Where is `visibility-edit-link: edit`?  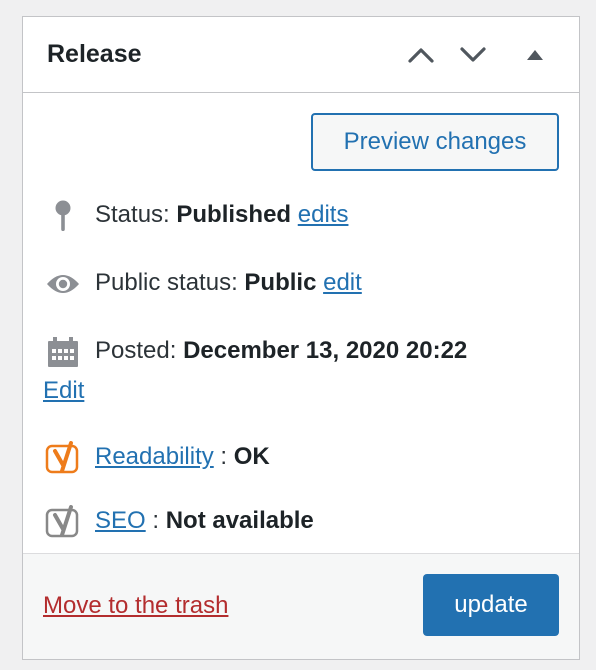 visibility-edit-link: edit is located at coordinates (342, 282).